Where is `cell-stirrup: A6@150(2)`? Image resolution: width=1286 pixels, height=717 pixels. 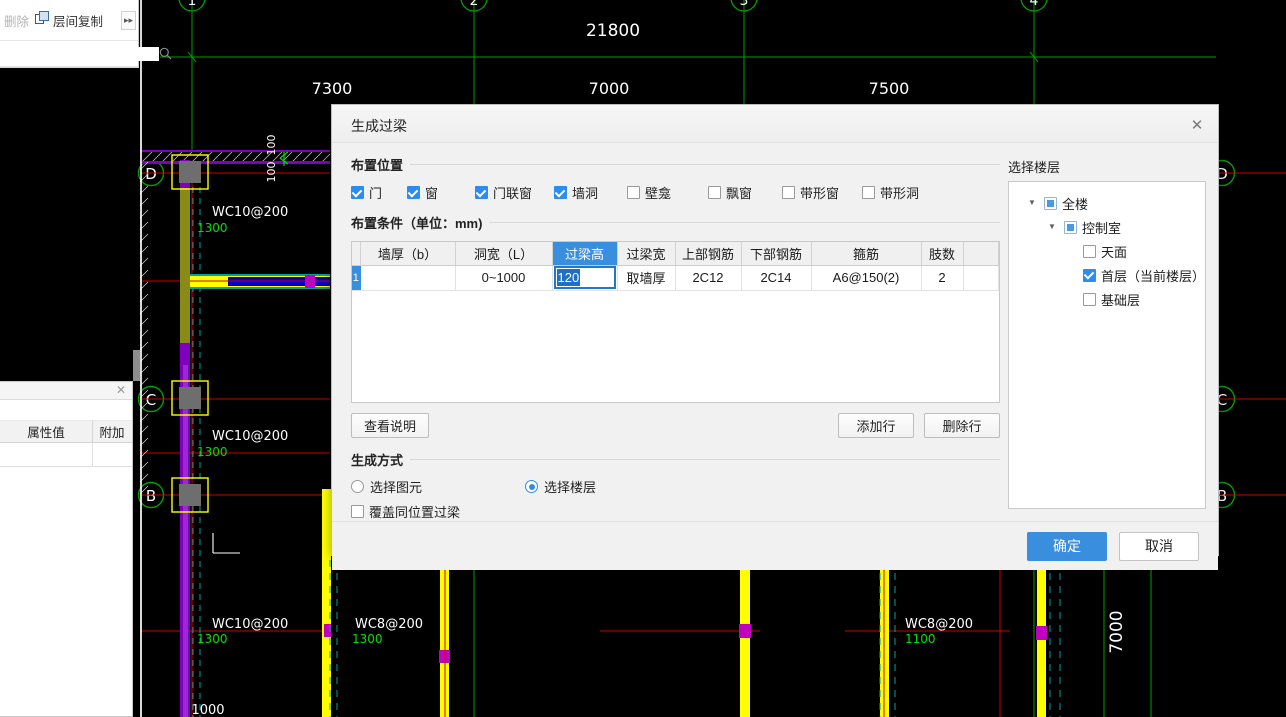
cell-stirrup: A6@150(2) is located at coordinates (866, 278).